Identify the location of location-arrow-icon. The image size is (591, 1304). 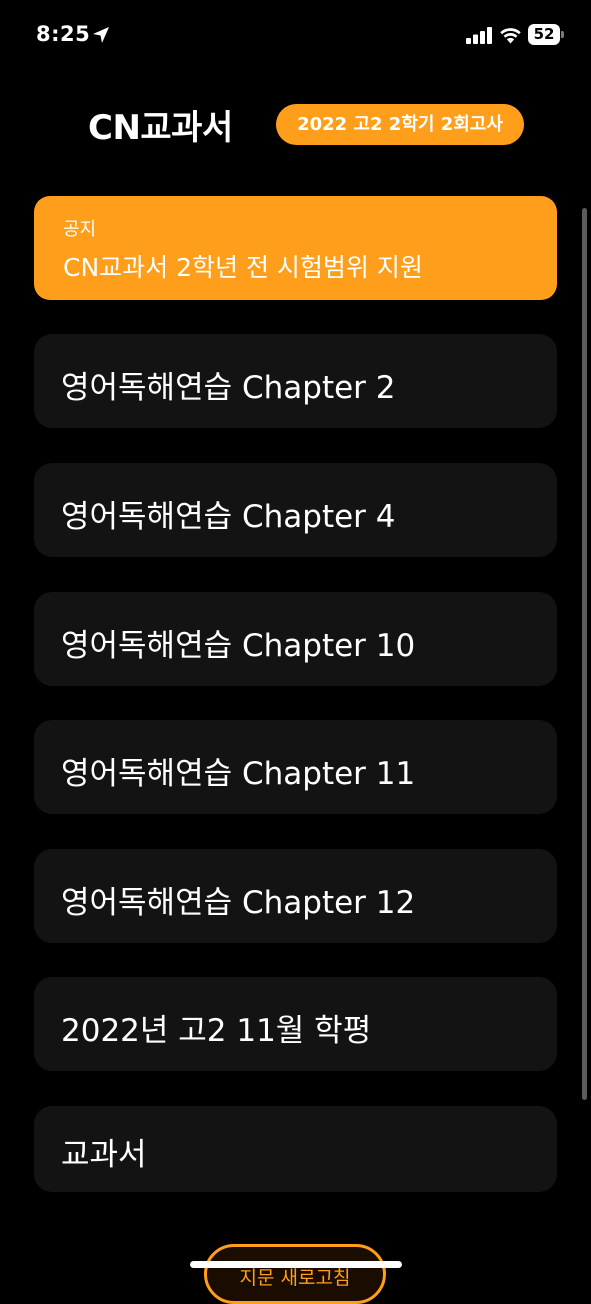
(101, 35).